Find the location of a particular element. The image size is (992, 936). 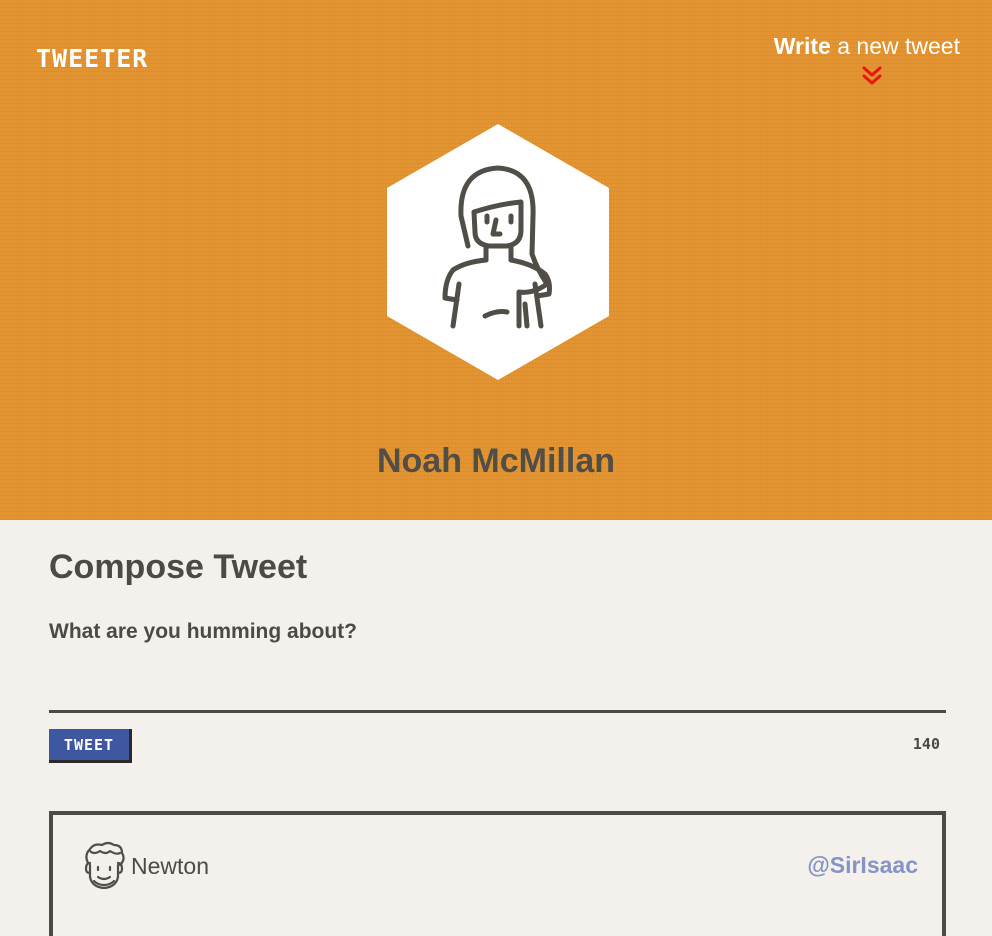

tweet-author-handle: @SirIsaac is located at coordinates (862, 865).